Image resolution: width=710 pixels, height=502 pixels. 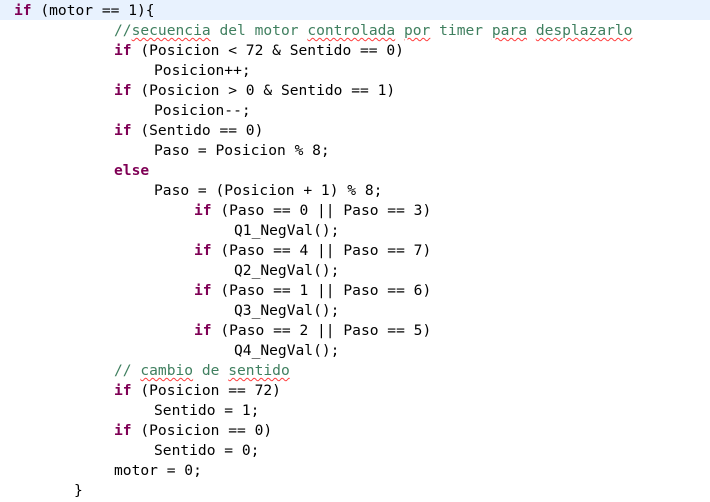 I want to click on code-line: if (Posicion < 72 & Sentido == 0), so click(x=259, y=51).